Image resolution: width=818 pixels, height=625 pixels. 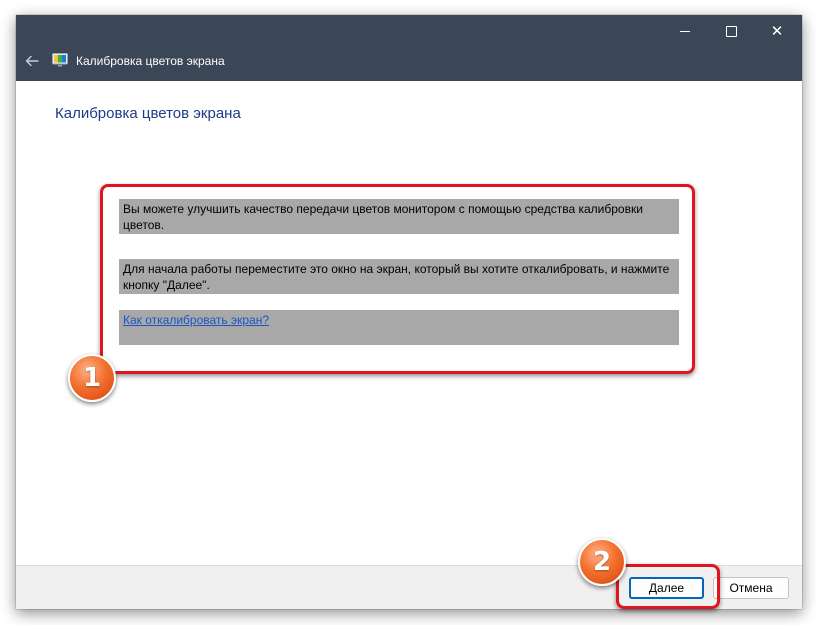 What do you see at coordinates (409, 587) in the screenshot?
I see `footer-bar: Далее Отмена` at bounding box center [409, 587].